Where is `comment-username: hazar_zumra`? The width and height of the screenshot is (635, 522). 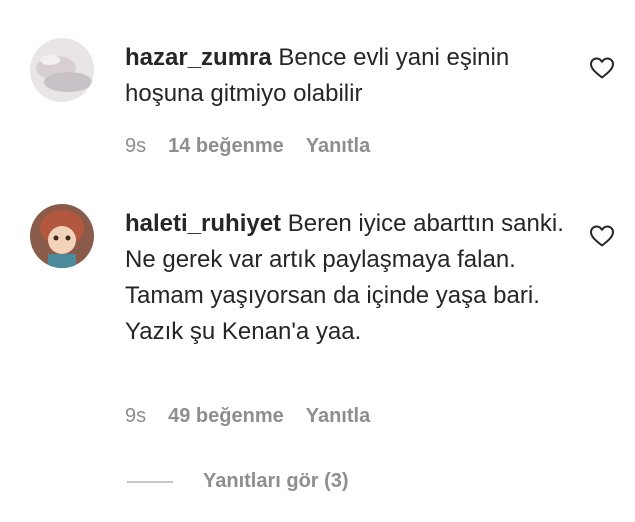 comment-username: hazar_zumra is located at coordinates (198, 57).